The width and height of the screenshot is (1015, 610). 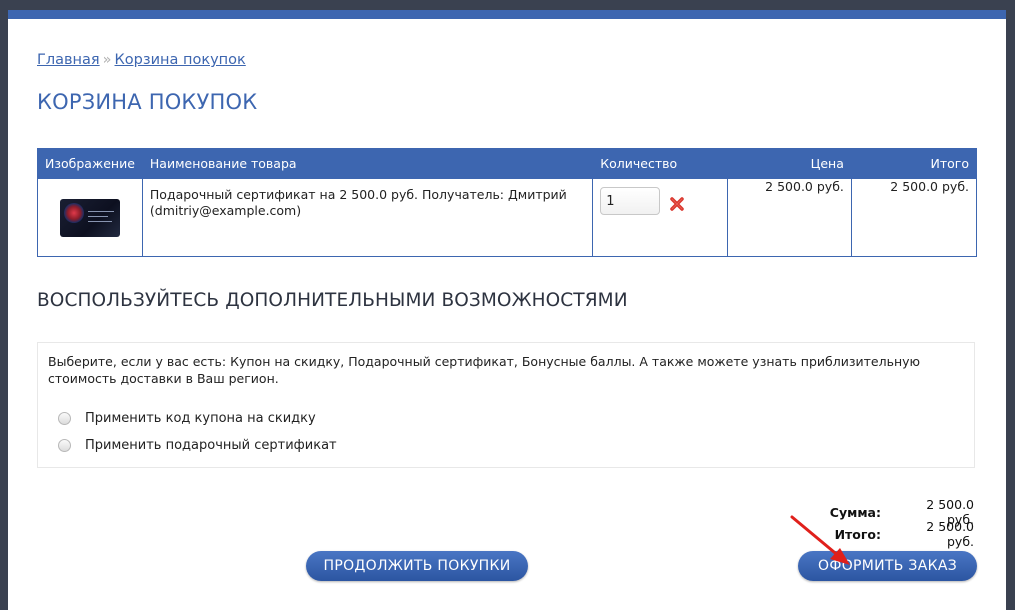 What do you see at coordinates (677, 204) in the screenshot?
I see `remove-x-icon` at bounding box center [677, 204].